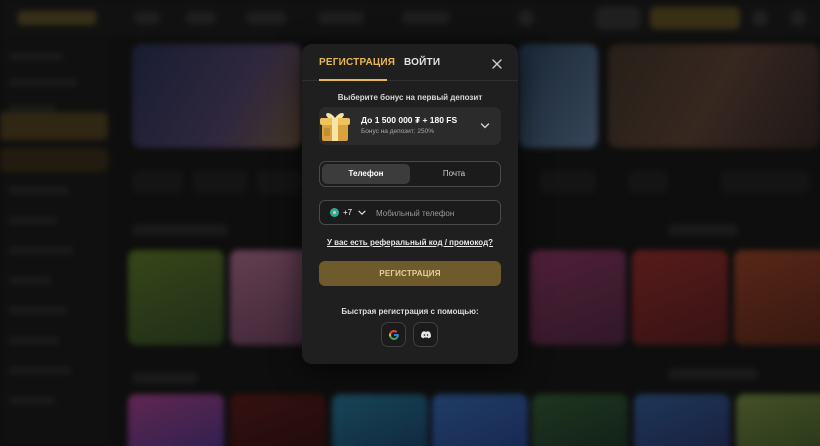  Describe the element at coordinates (410, 242) in the screenshot. I see `promo-code-link: У вас есть реферальный код / промокод?` at that location.